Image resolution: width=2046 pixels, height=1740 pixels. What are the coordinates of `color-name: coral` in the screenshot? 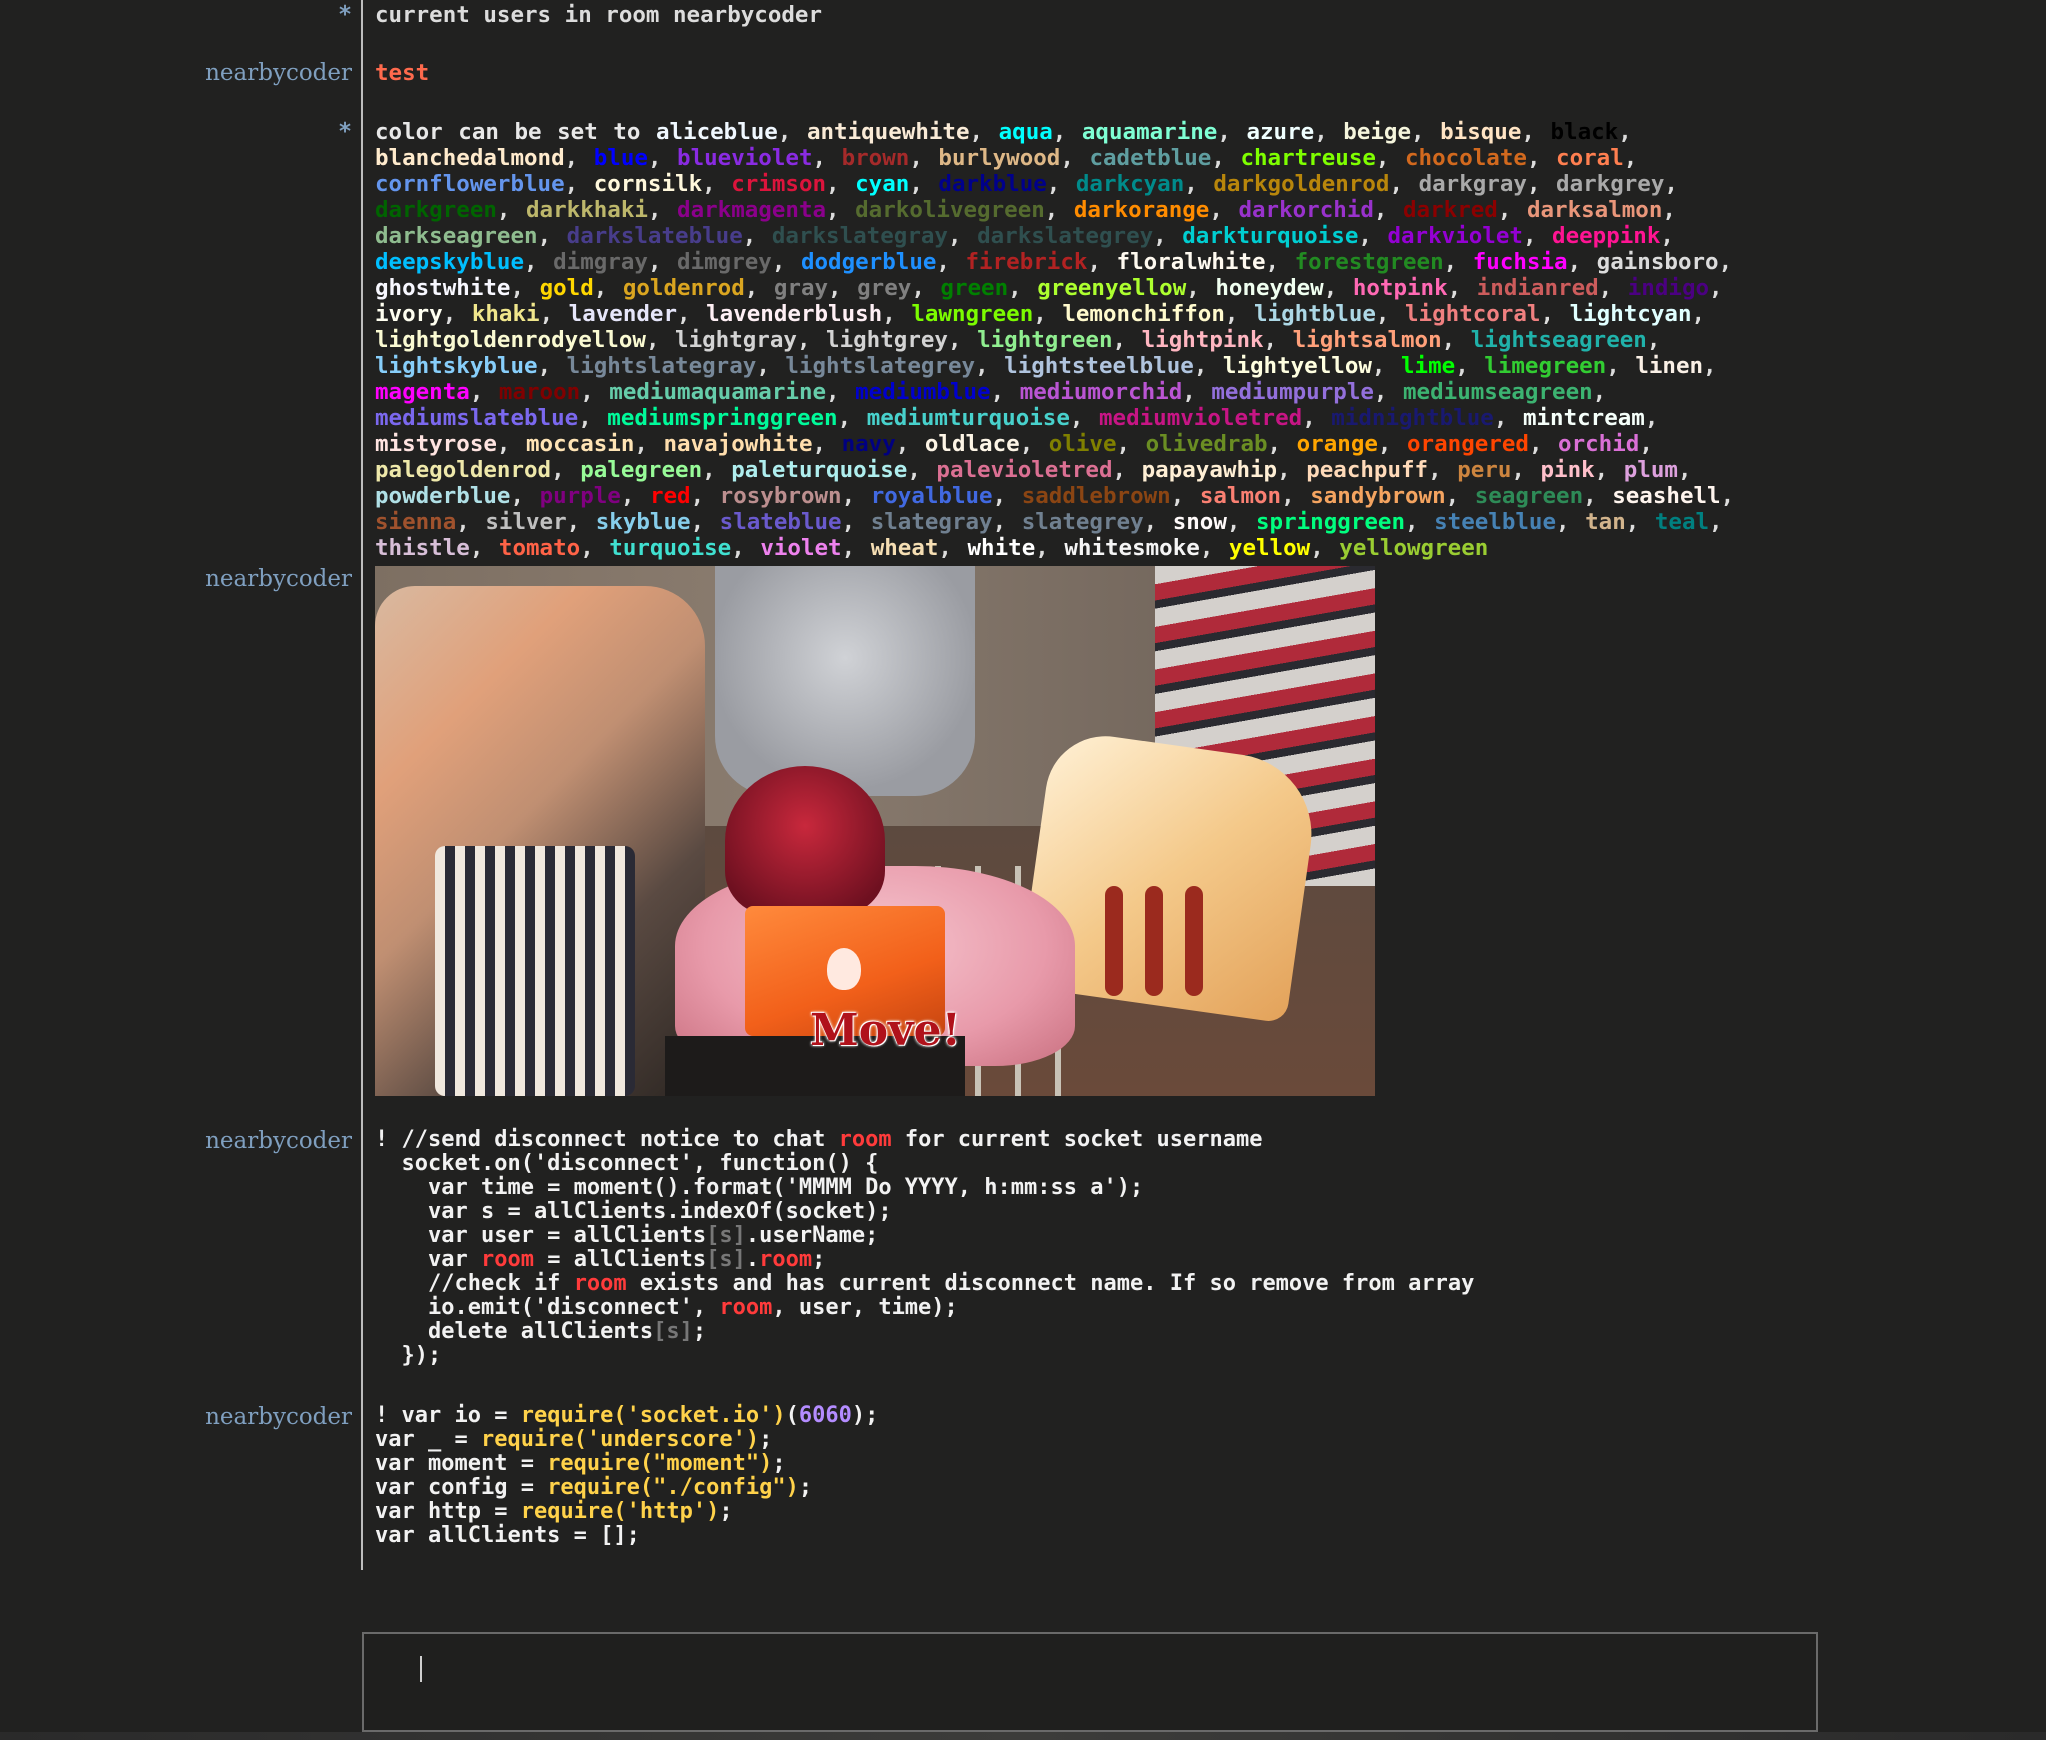 It's located at (1590, 158).